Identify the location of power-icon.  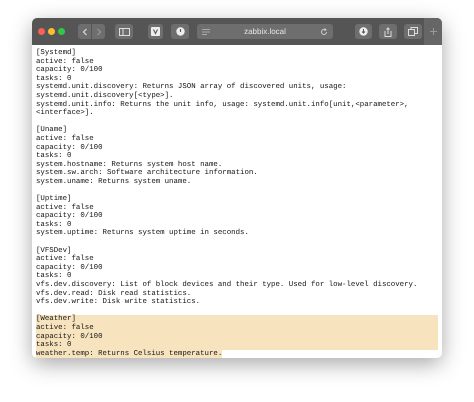
(180, 31).